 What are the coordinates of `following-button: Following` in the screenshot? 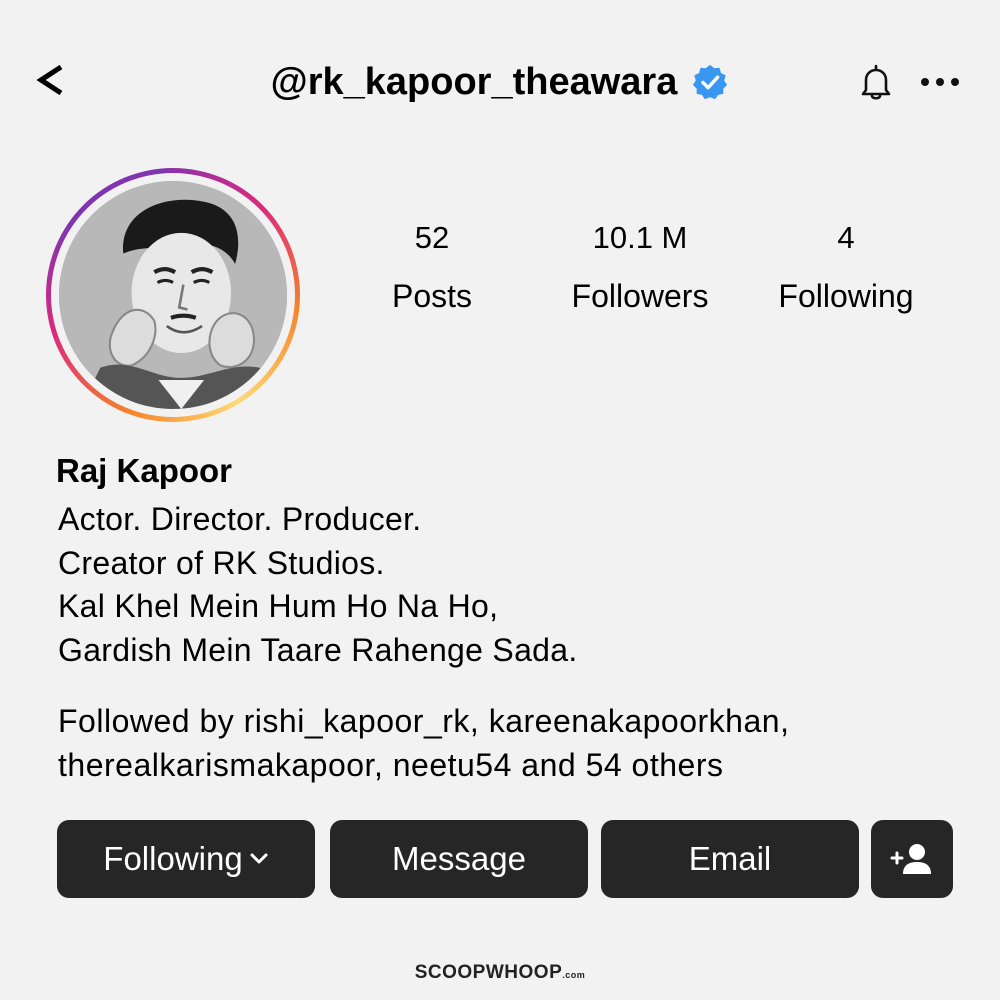 It's located at (186, 859).